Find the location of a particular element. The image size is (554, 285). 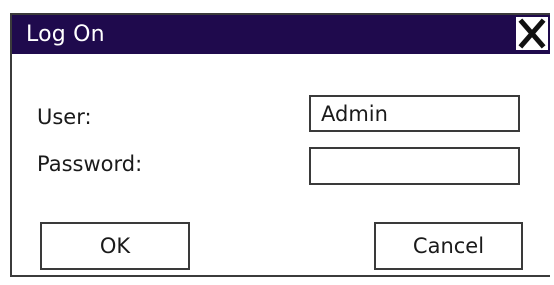

dialog-titlebar: Log On is located at coordinates (281, 34).